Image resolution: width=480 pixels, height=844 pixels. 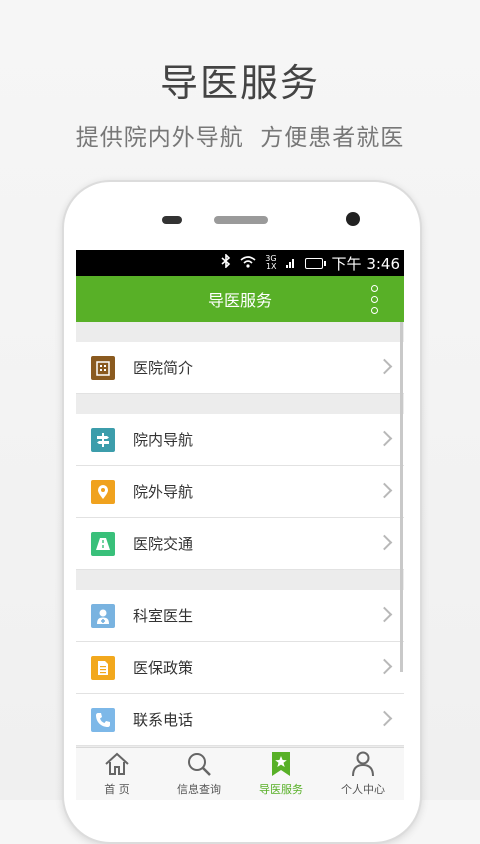 What do you see at coordinates (239, 83) in the screenshot?
I see `promo-title: 导医服务` at bounding box center [239, 83].